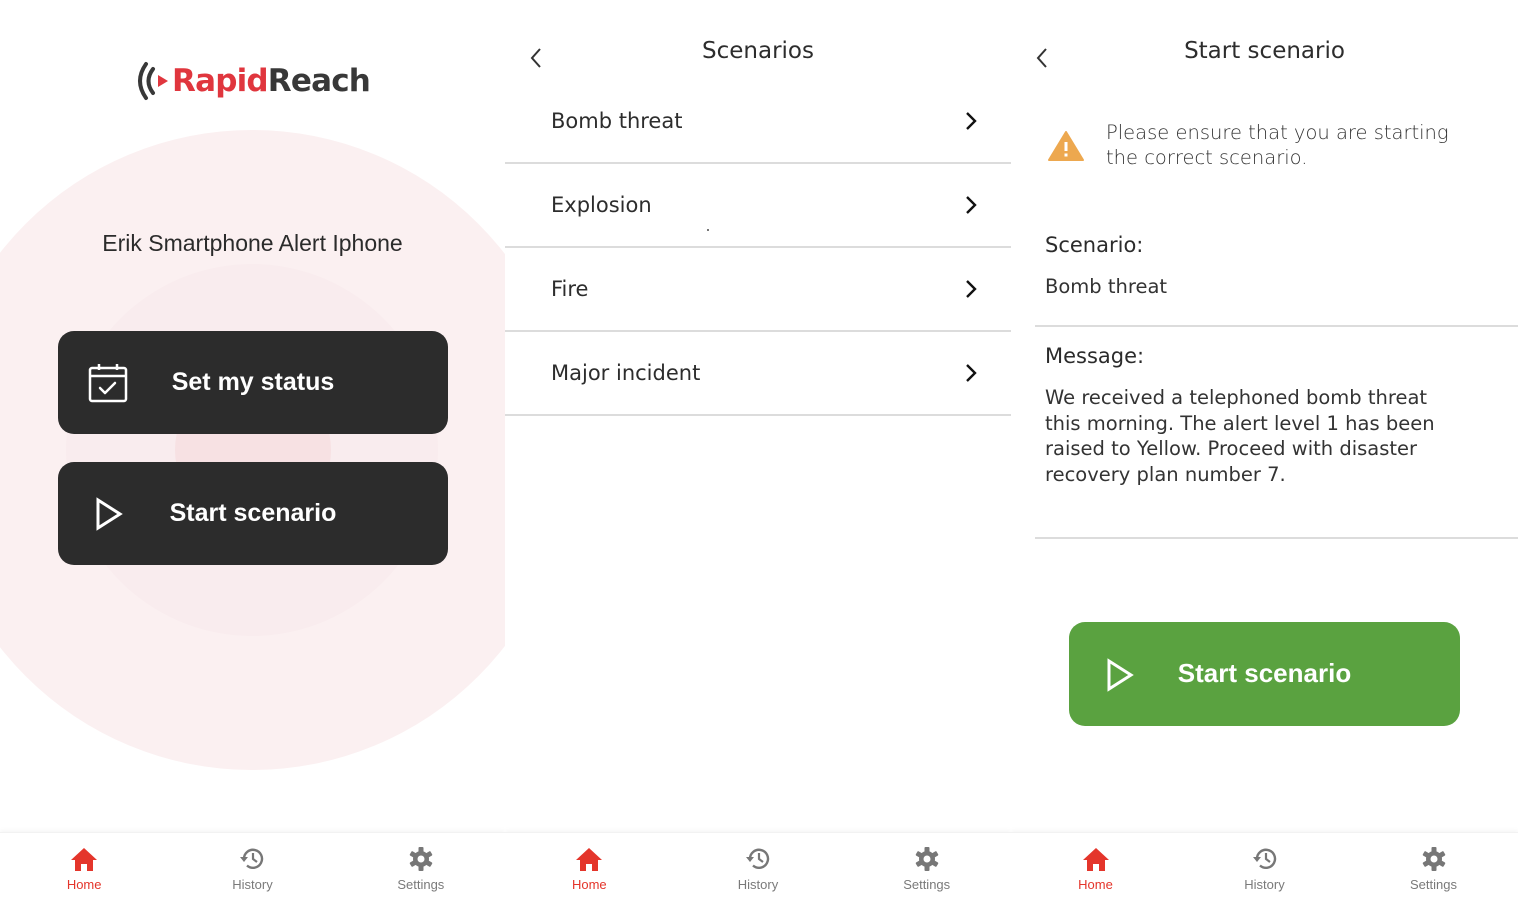  Describe the element at coordinates (1207, 157) in the screenshot. I see `warning-line-2: the correct scenario.` at that location.